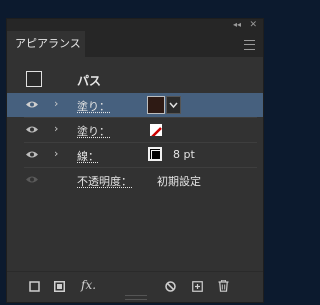 The width and height of the screenshot is (320, 305). I want to click on stroke-color-swatch, so click(155, 154).